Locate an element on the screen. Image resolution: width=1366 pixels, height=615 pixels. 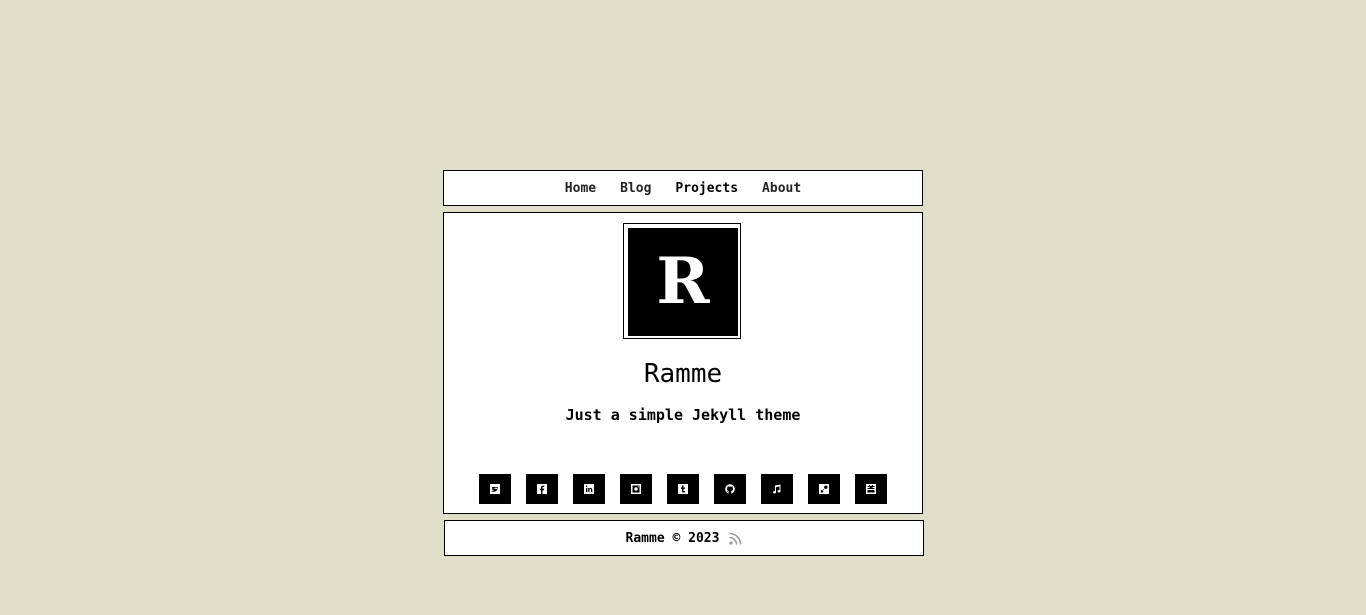
tumblr-icon is located at coordinates (683, 489).